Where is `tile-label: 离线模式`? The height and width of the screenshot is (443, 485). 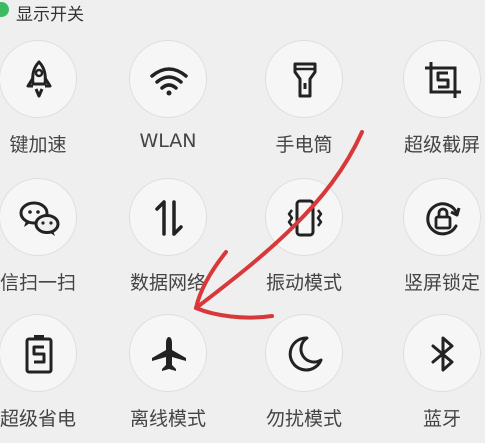 tile-label: 离线模式 is located at coordinates (167, 419).